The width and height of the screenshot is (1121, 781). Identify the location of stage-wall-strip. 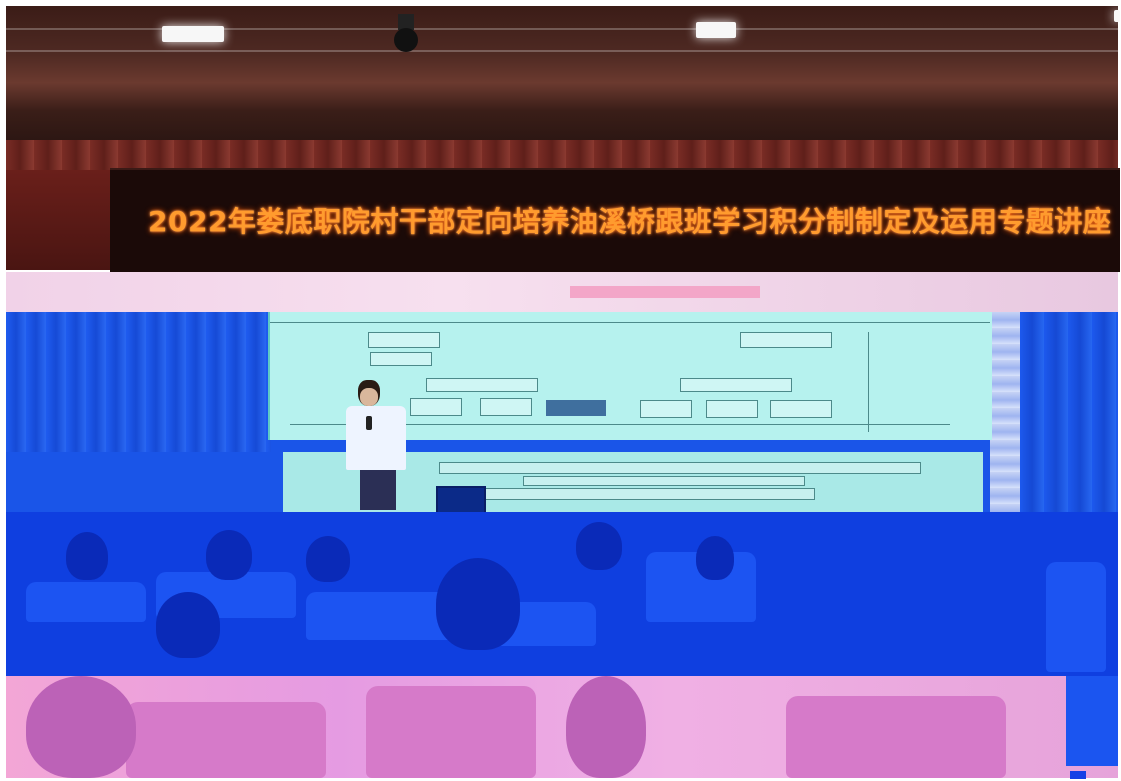
(665, 292).